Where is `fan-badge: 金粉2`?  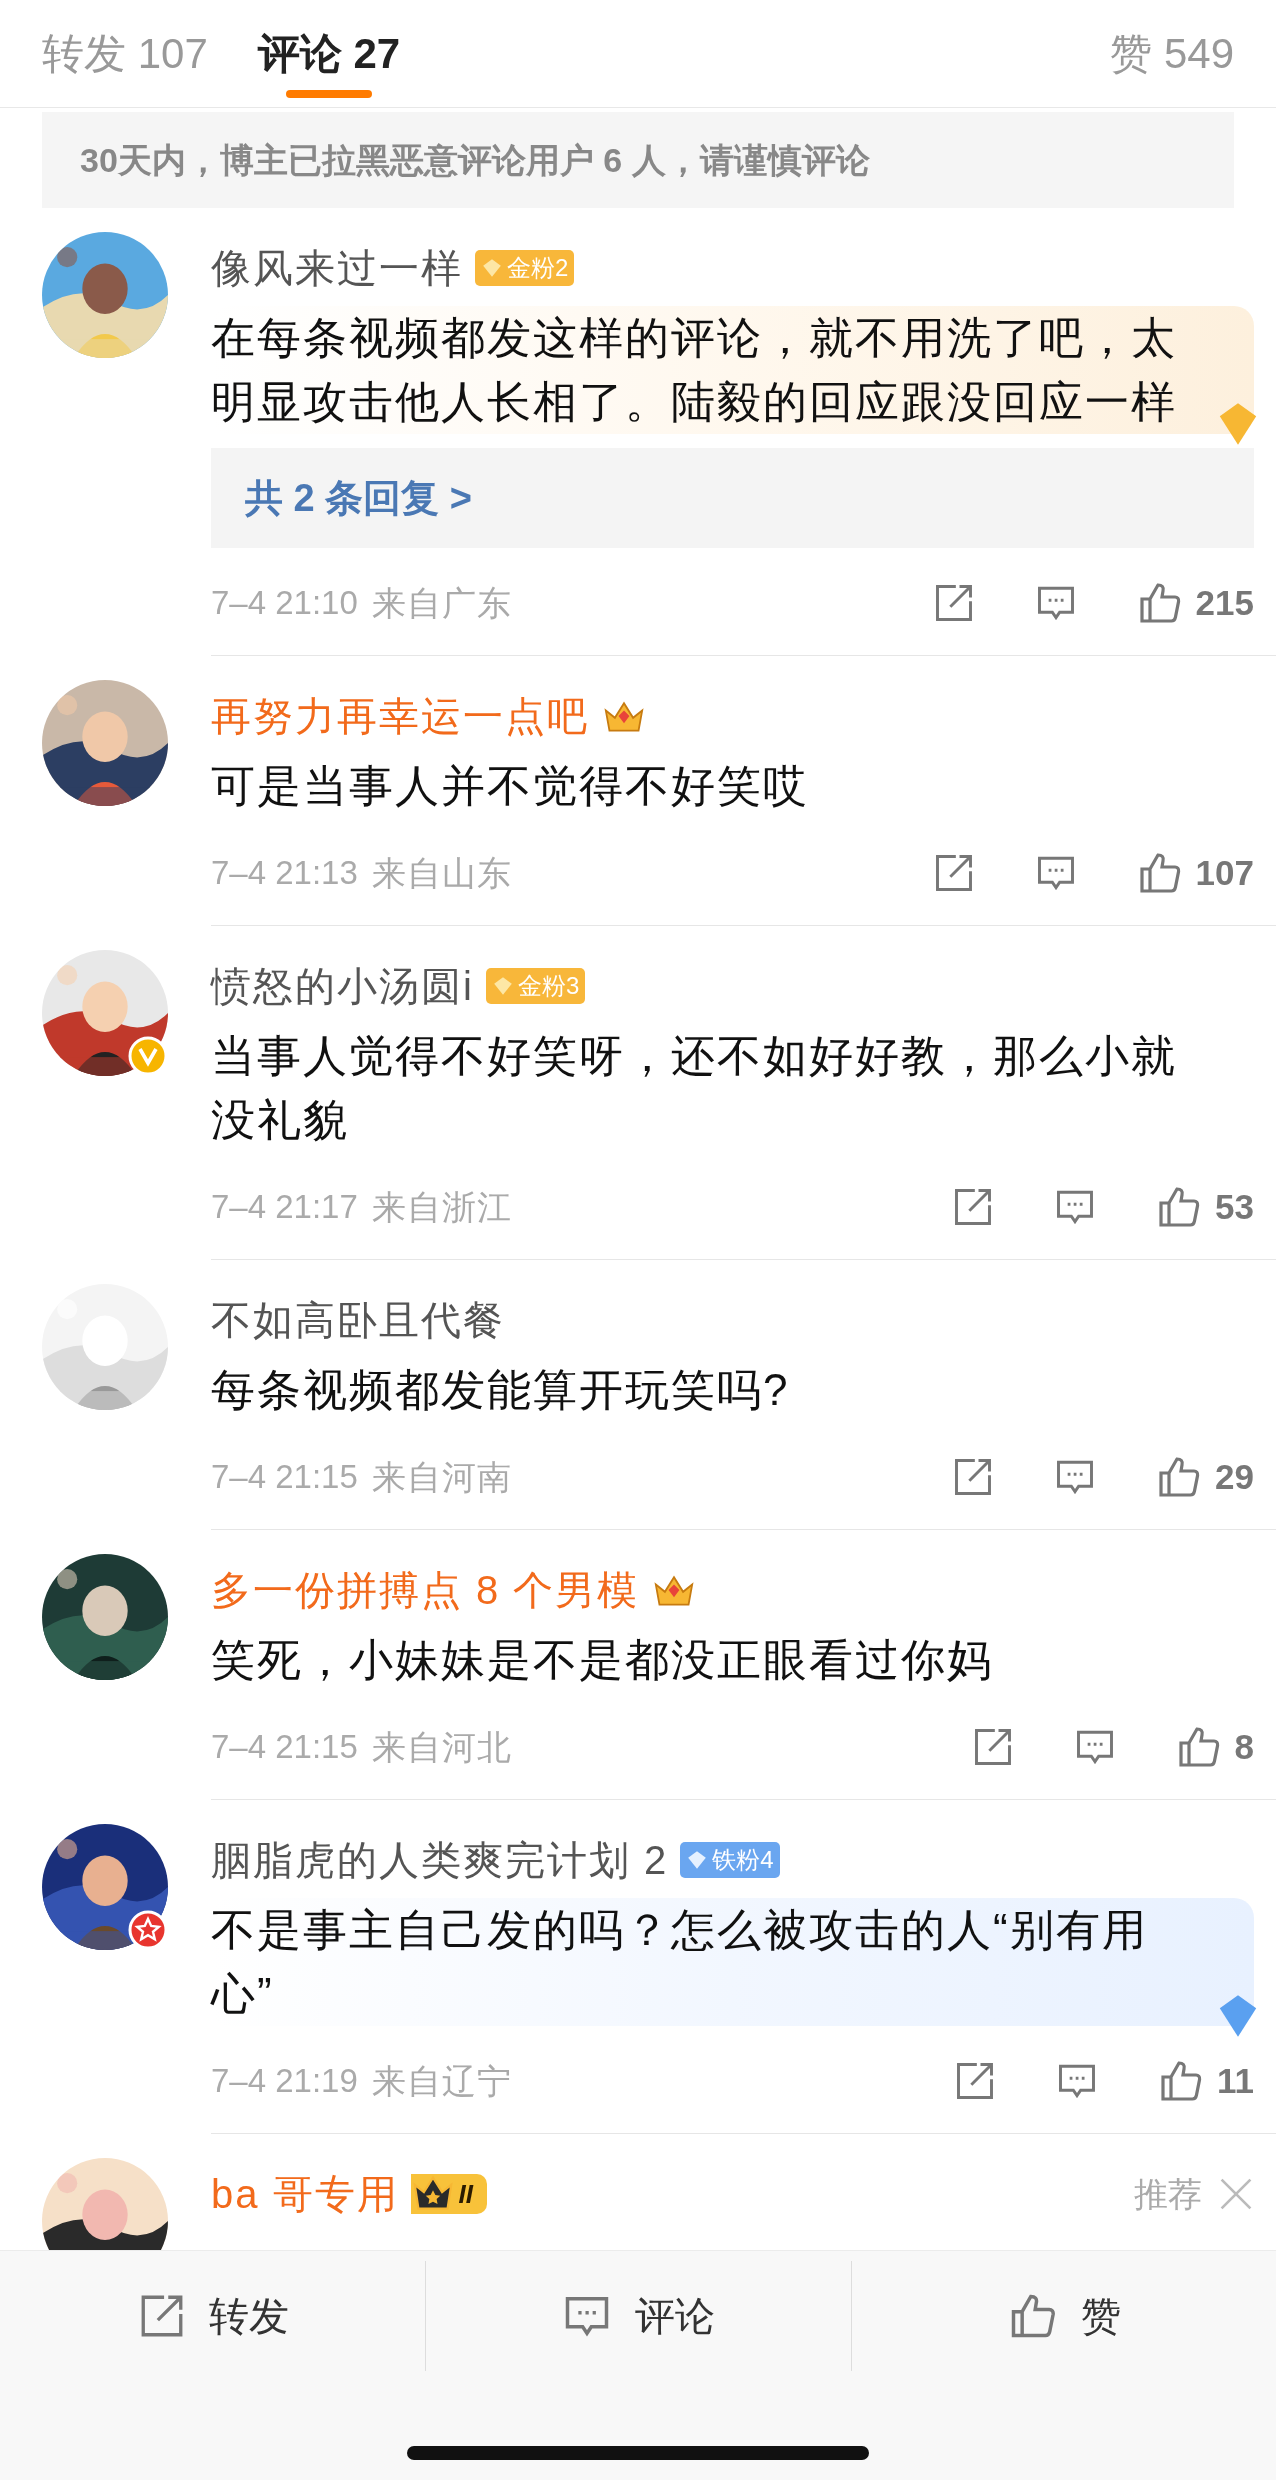
fan-badge: 金粉2 is located at coordinates (525, 268).